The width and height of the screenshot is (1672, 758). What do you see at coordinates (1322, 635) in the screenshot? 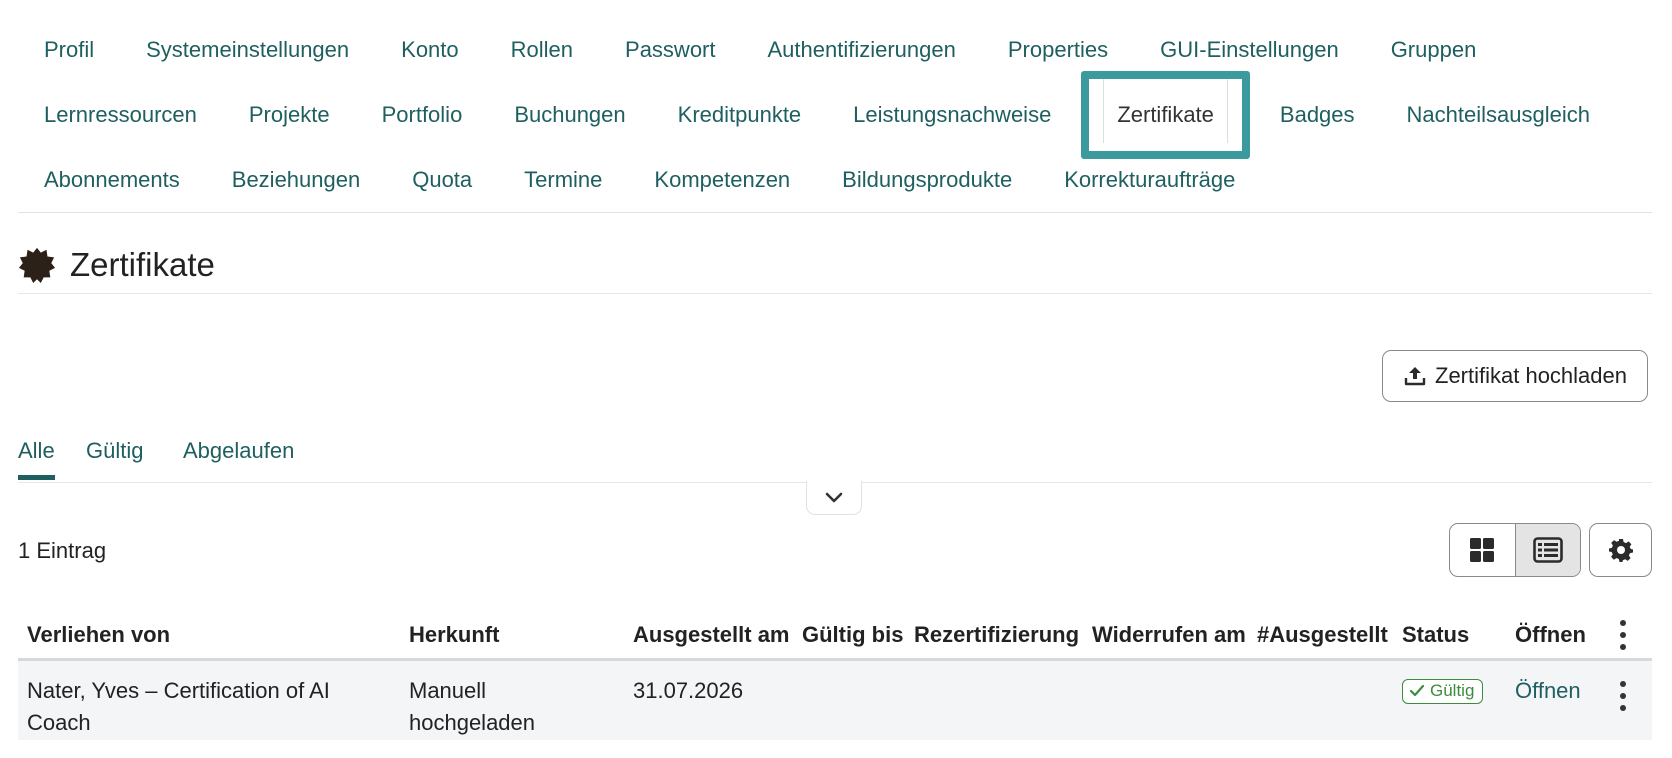
I see `col-ausgestellt-count: #Ausgestellt` at bounding box center [1322, 635].